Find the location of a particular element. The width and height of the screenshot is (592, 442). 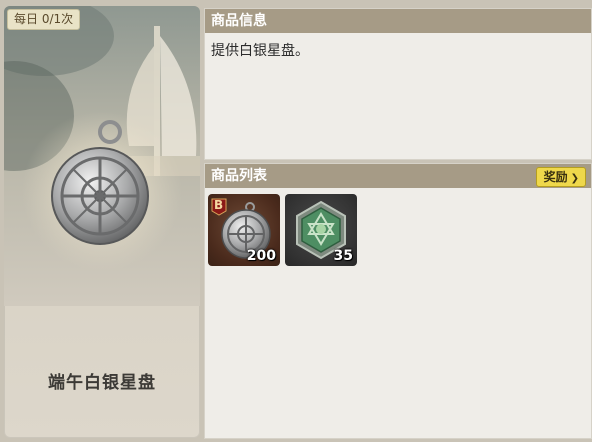

product-description: 提供白银星盘。 is located at coordinates (260, 51).